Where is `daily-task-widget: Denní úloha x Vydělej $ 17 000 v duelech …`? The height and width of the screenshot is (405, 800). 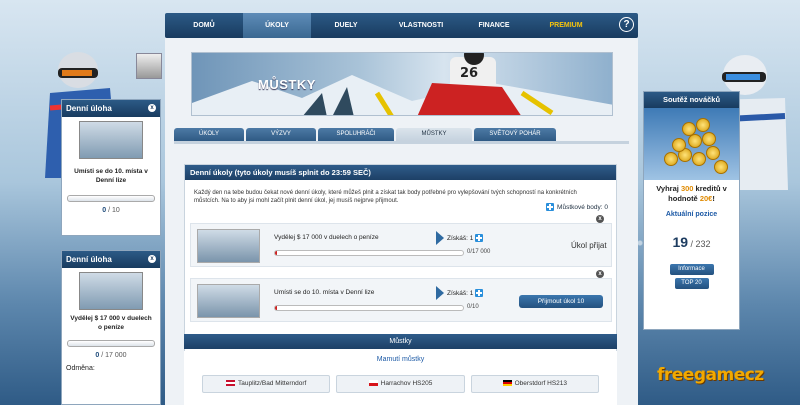 daily-task-widget: Denní úloha x Vydělej $ 17 000 v duelech … is located at coordinates (111, 327).